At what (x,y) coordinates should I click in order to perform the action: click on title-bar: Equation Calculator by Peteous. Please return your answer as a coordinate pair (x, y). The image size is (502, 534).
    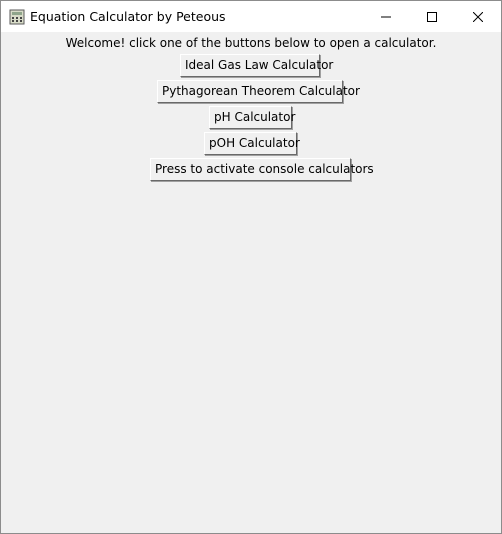
    Looking at the image, I should click on (251, 16).